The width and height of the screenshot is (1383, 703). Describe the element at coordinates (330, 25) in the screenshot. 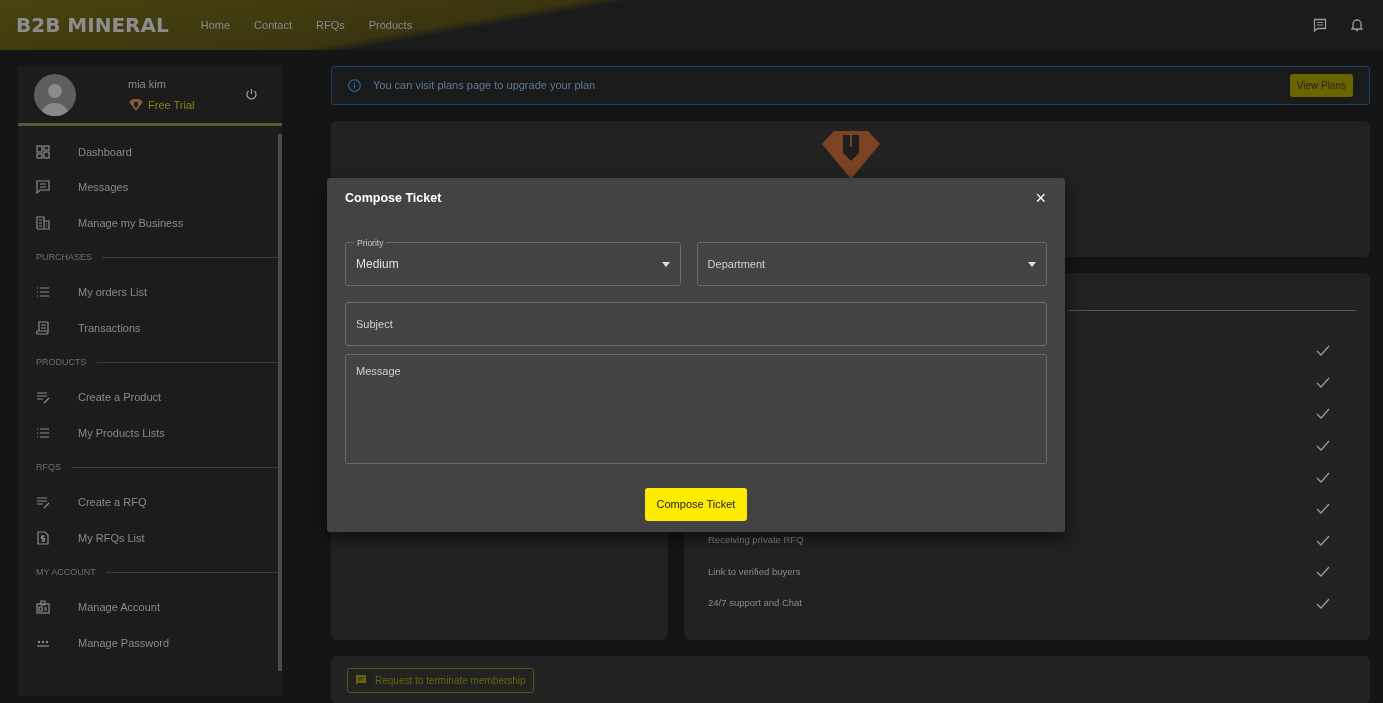

I see `nav-link: RFQs` at that location.